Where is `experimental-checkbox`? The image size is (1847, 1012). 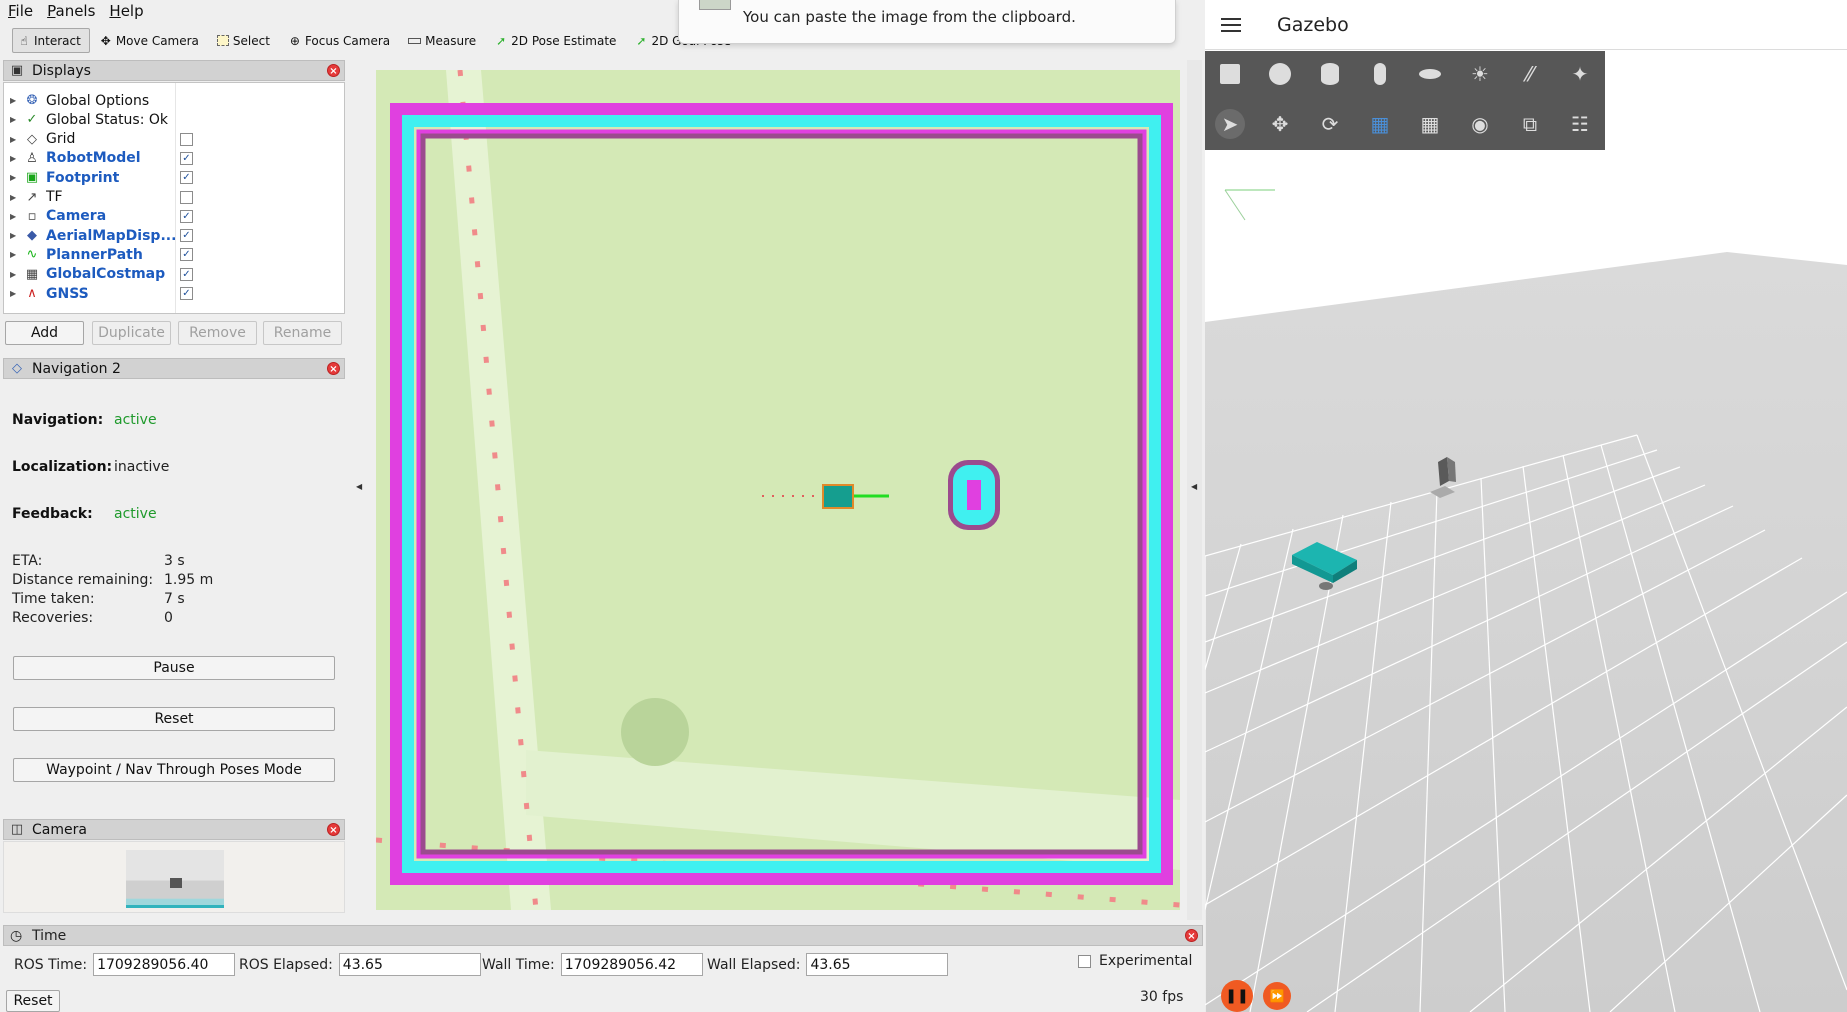
experimental-checkbox is located at coordinates (1084, 961).